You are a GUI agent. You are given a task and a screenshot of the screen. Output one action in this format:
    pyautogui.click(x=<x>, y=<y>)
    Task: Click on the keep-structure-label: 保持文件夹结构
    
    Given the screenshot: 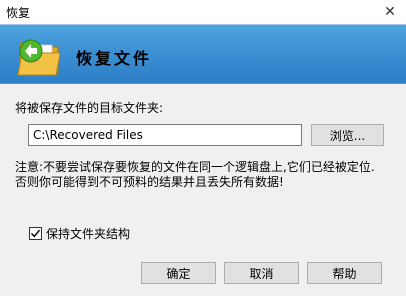 What is the action you would take?
    pyautogui.click(x=88, y=234)
    